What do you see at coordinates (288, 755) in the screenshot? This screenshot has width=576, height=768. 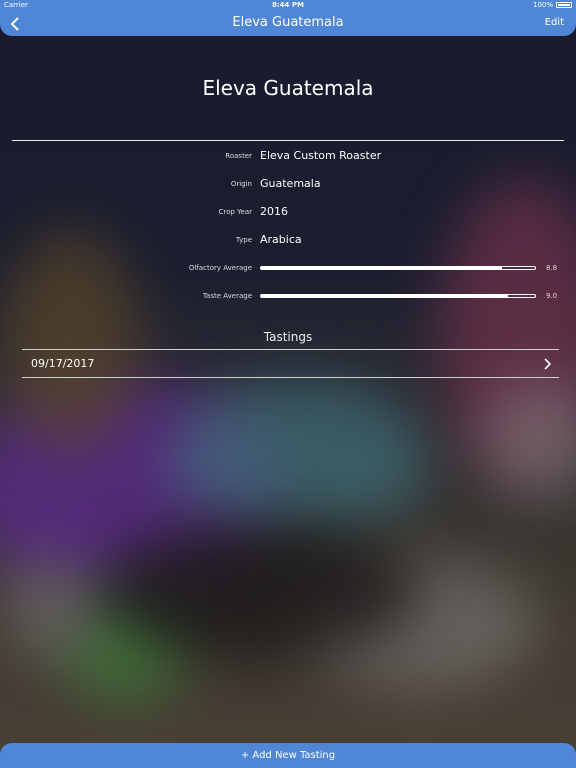 I see `add-new-tasting-button: + Add New Tasting` at bounding box center [288, 755].